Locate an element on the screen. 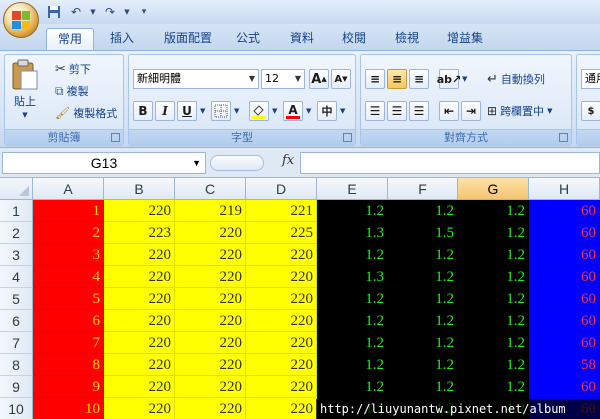 Image resolution: width=600 pixels, height=419 pixels. cell-b10: 220 is located at coordinates (139, 408).